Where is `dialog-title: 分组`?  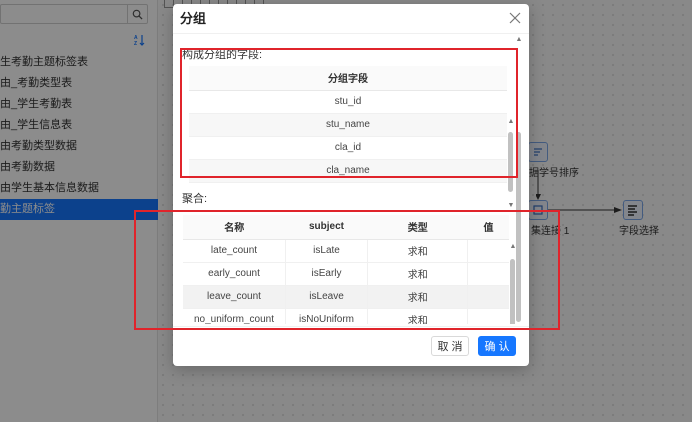 dialog-title: 分组 is located at coordinates (351, 19).